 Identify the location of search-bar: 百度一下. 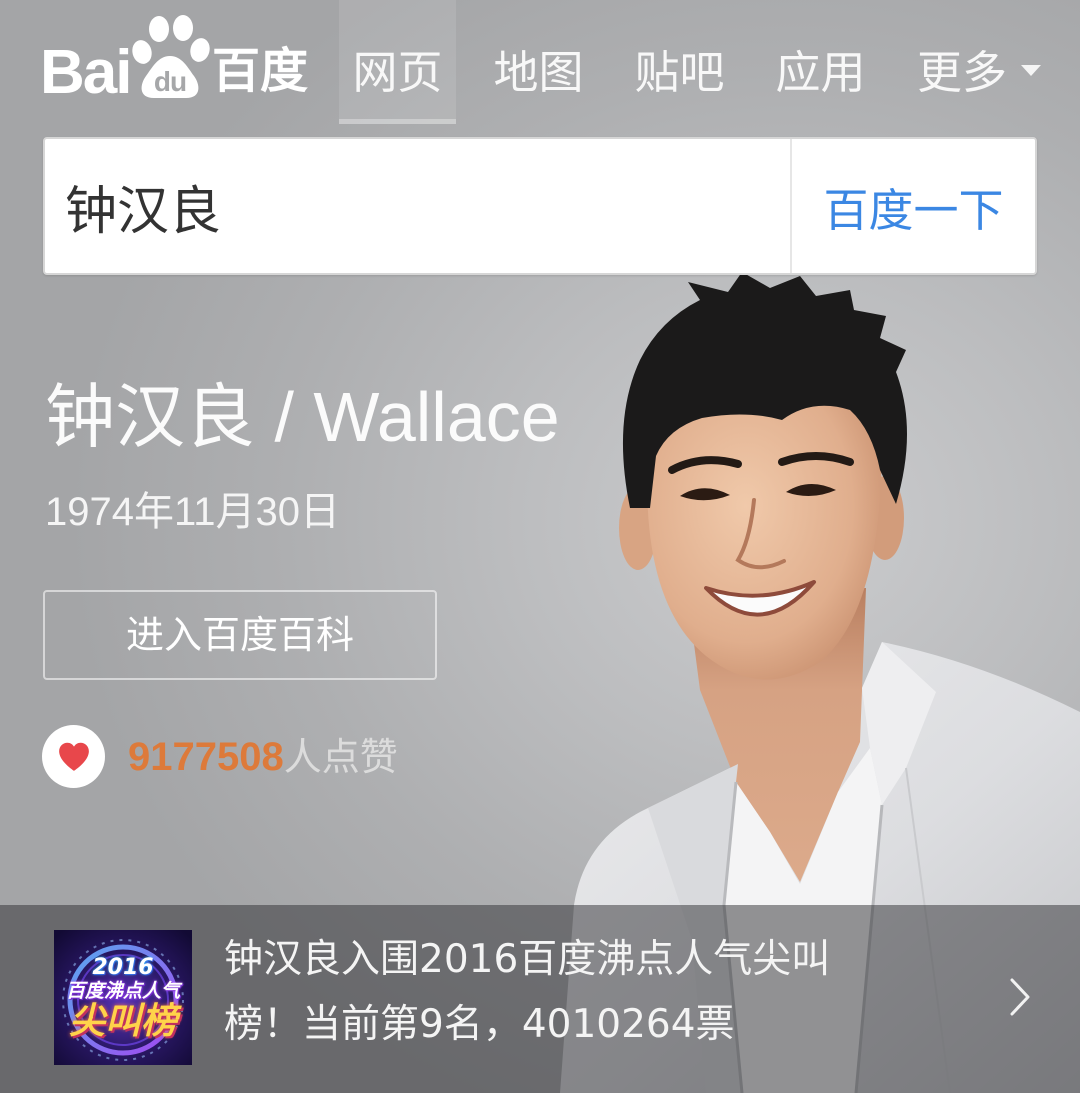
(540, 206).